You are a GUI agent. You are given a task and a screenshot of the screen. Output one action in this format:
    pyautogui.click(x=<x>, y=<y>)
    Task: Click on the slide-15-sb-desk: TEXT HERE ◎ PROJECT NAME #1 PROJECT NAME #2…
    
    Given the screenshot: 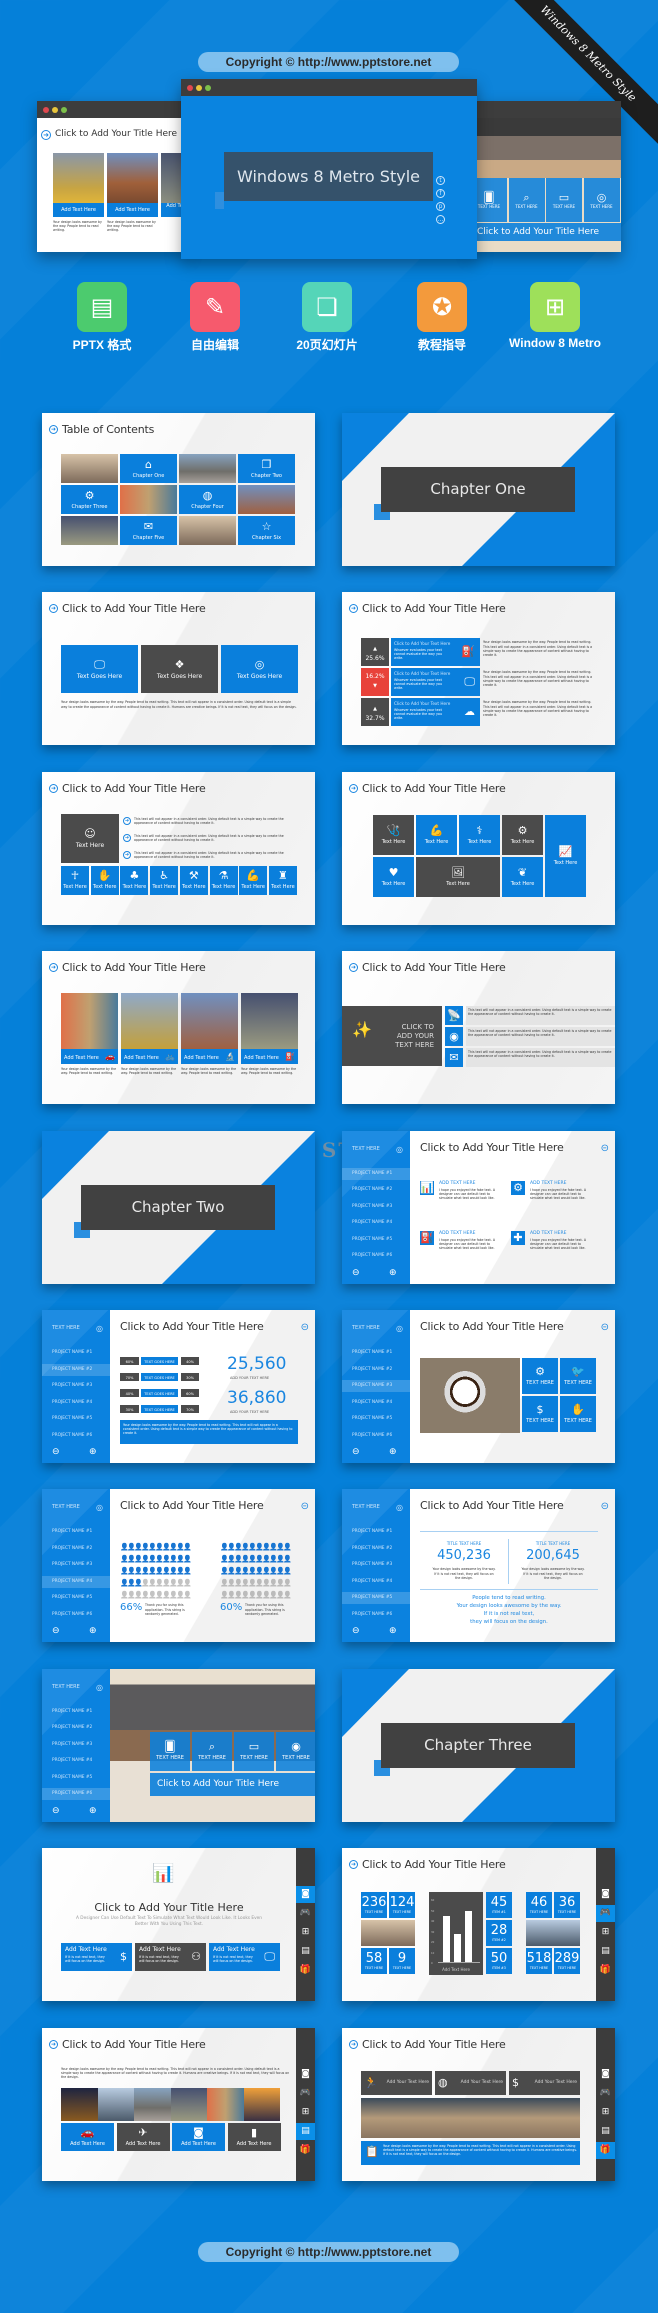 What is the action you would take?
    pyautogui.click(x=178, y=1745)
    